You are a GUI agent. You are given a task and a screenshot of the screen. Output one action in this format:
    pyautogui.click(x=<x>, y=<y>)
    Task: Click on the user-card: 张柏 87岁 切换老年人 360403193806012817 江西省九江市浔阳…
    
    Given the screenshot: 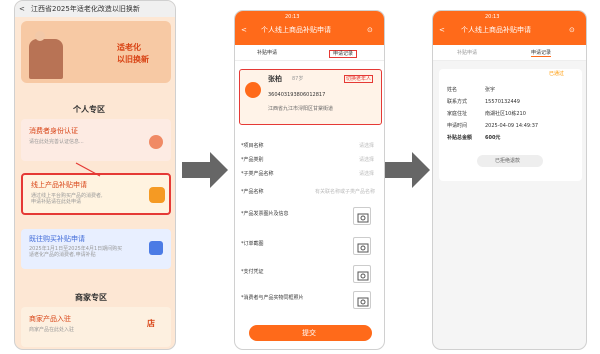 What is the action you would take?
    pyautogui.click(x=310, y=97)
    